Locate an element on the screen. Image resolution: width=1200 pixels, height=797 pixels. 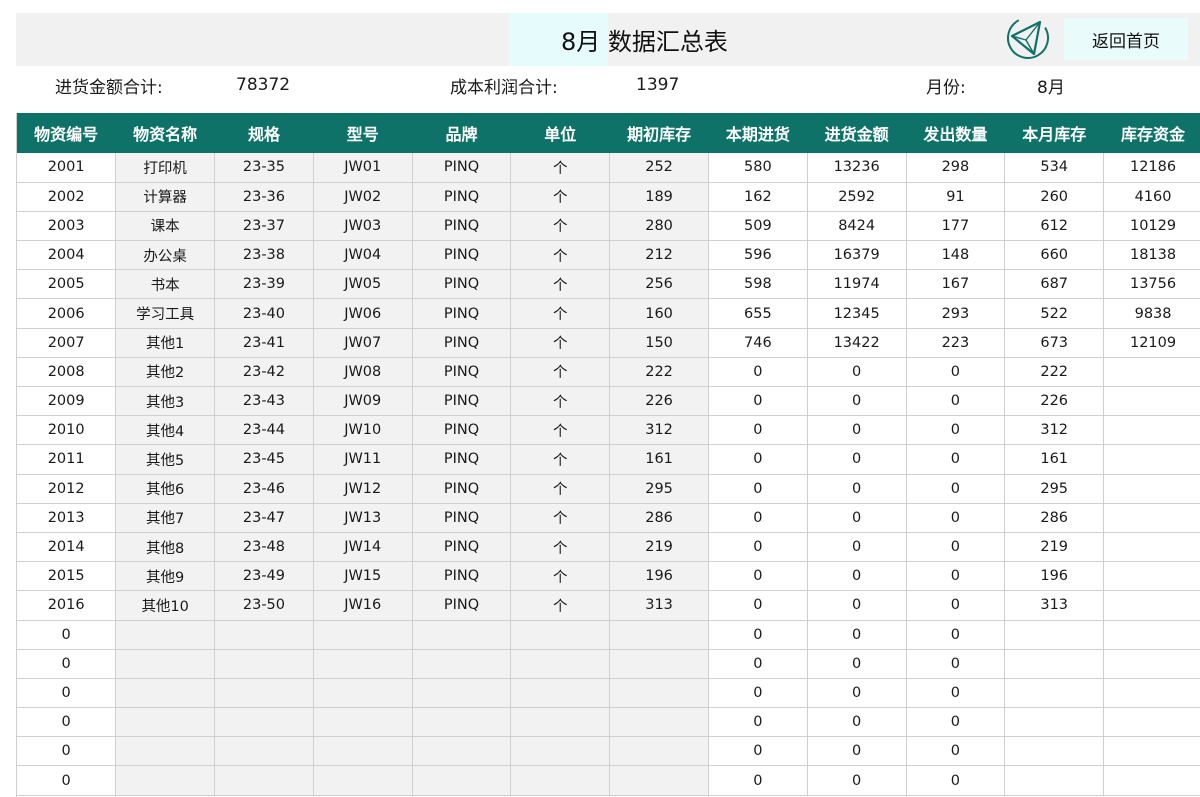
table-cell: 673 is located at coordinates (1054, 343).